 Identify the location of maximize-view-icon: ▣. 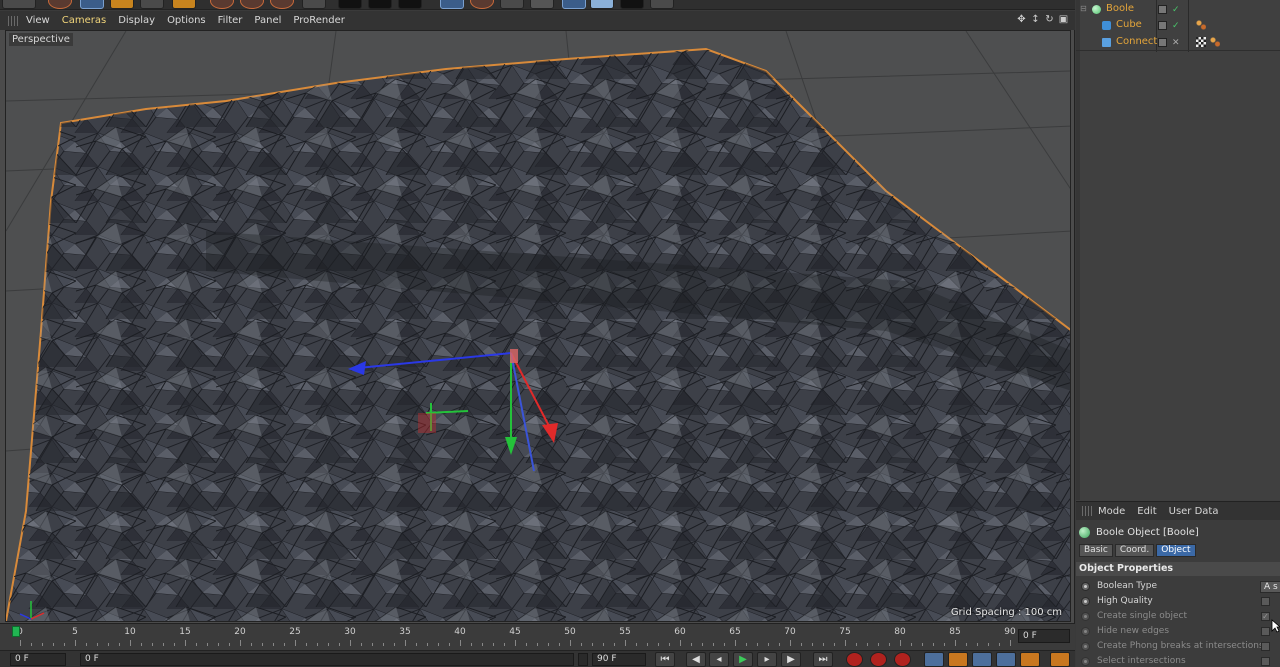
(1063, 19).